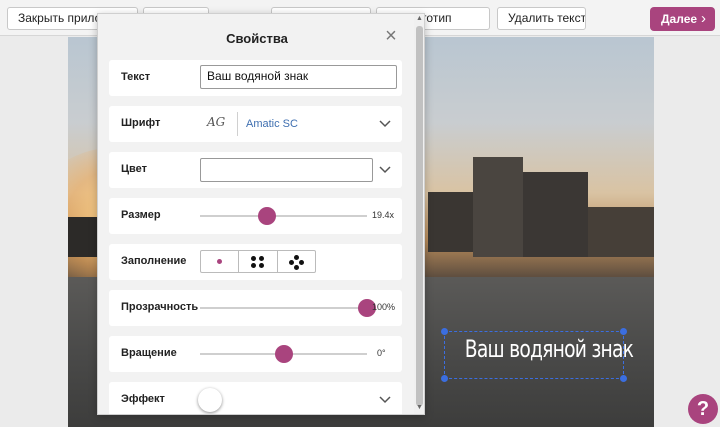  I want to click on effect-toggle, so click(210, 400).